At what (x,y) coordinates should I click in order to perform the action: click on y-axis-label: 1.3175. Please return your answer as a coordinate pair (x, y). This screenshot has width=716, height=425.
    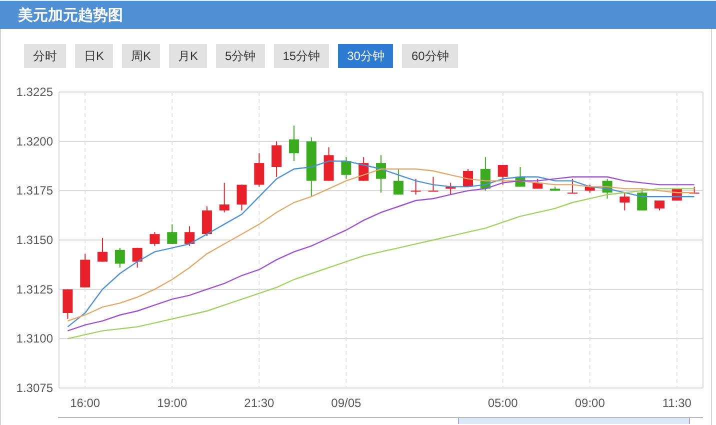
    Looking at the image, I should click on (34, 191).